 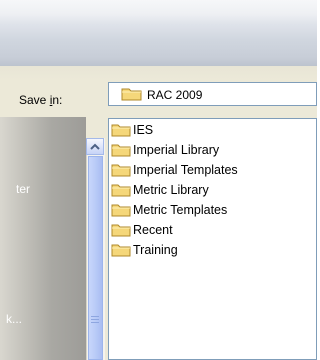 I want to click on save-in-combo: RAC 2009, so click(x=212, y=94).